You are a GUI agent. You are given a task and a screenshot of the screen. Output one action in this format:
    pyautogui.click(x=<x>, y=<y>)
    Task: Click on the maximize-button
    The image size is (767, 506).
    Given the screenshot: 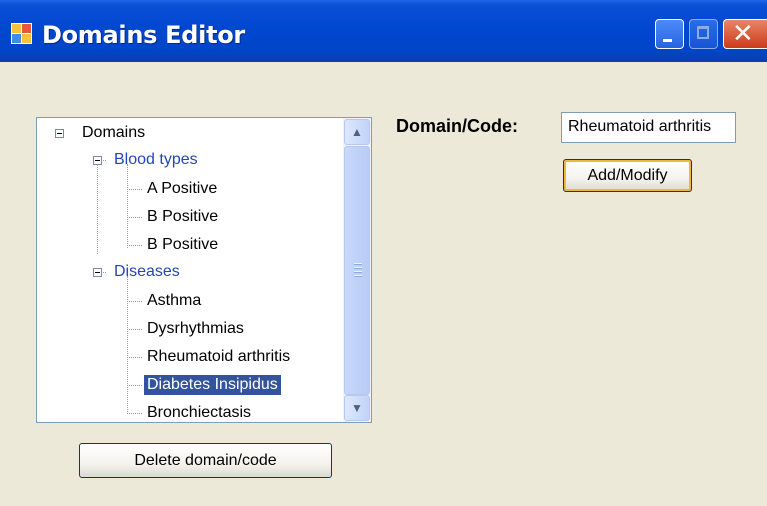 What is the action you would take?
    pyautogui.click(x=703, y=34)
    